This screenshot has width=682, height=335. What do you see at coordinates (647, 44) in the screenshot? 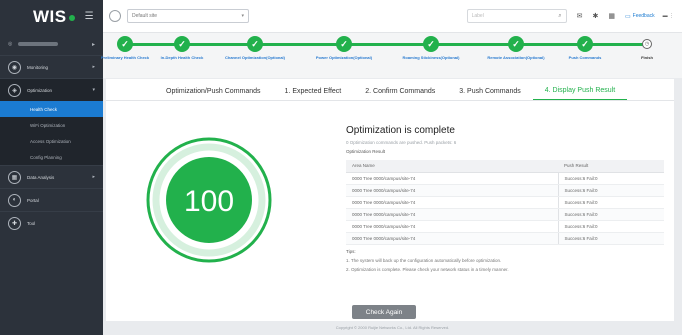
I see `clock-icon: ◷` at bounding box center [647, 44].